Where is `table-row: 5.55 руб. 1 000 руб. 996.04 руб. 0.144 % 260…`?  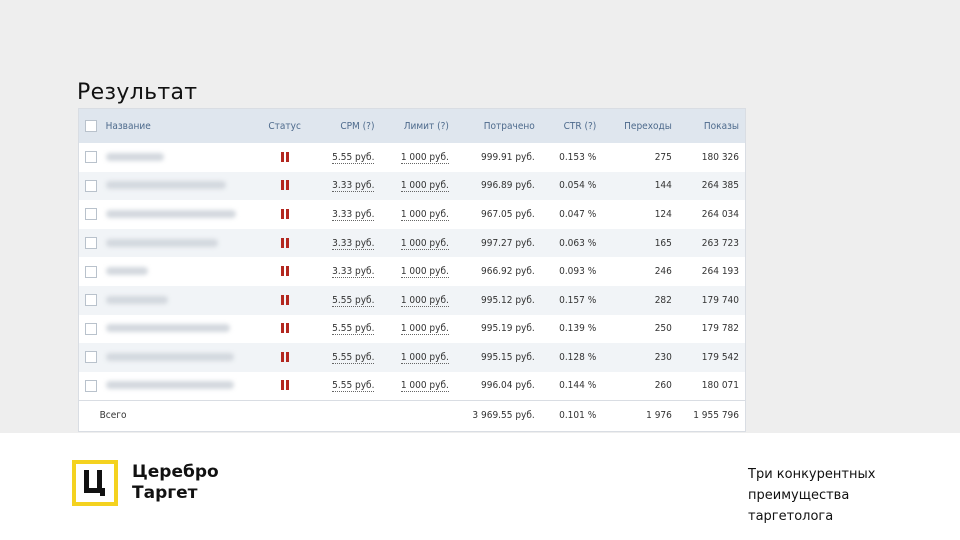
table-row: 5.55 руб. 1 000 руб. 996.04 руб. 0.144 % 260… is located at coordinates (412, 386).